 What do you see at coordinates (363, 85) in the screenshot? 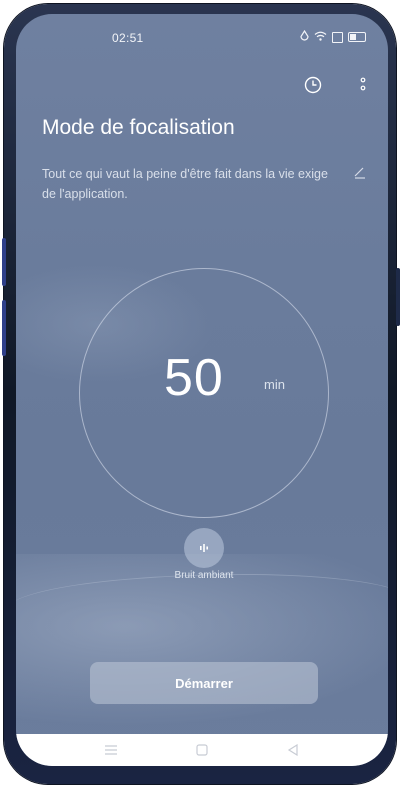
I see `more-vertical-icon` at bounding box center [363, 85].